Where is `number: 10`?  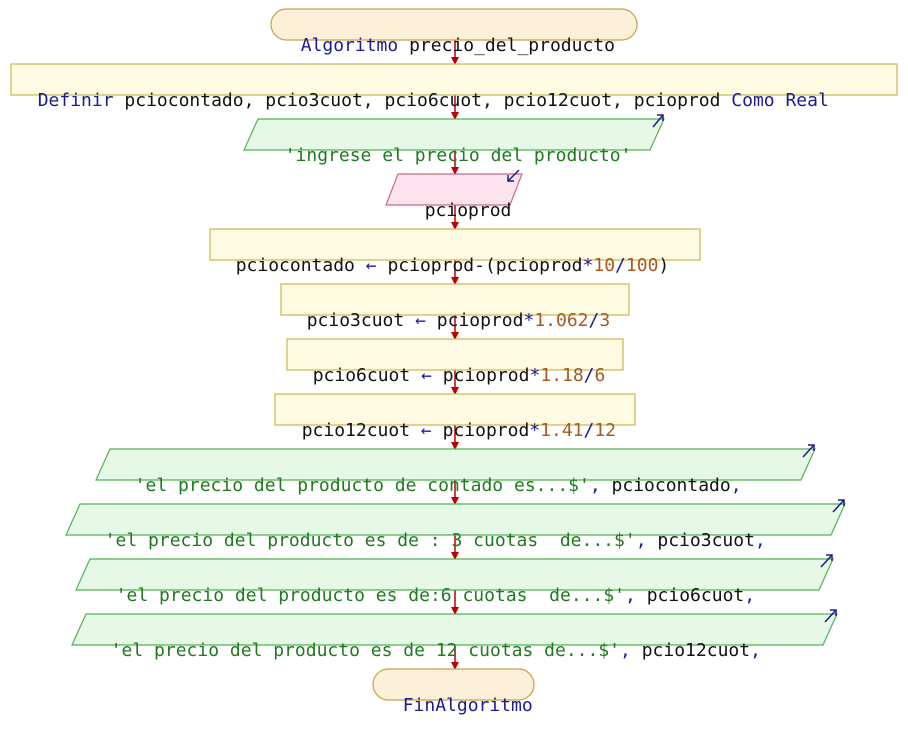
number: 10 is located at coordinates (604, 265).